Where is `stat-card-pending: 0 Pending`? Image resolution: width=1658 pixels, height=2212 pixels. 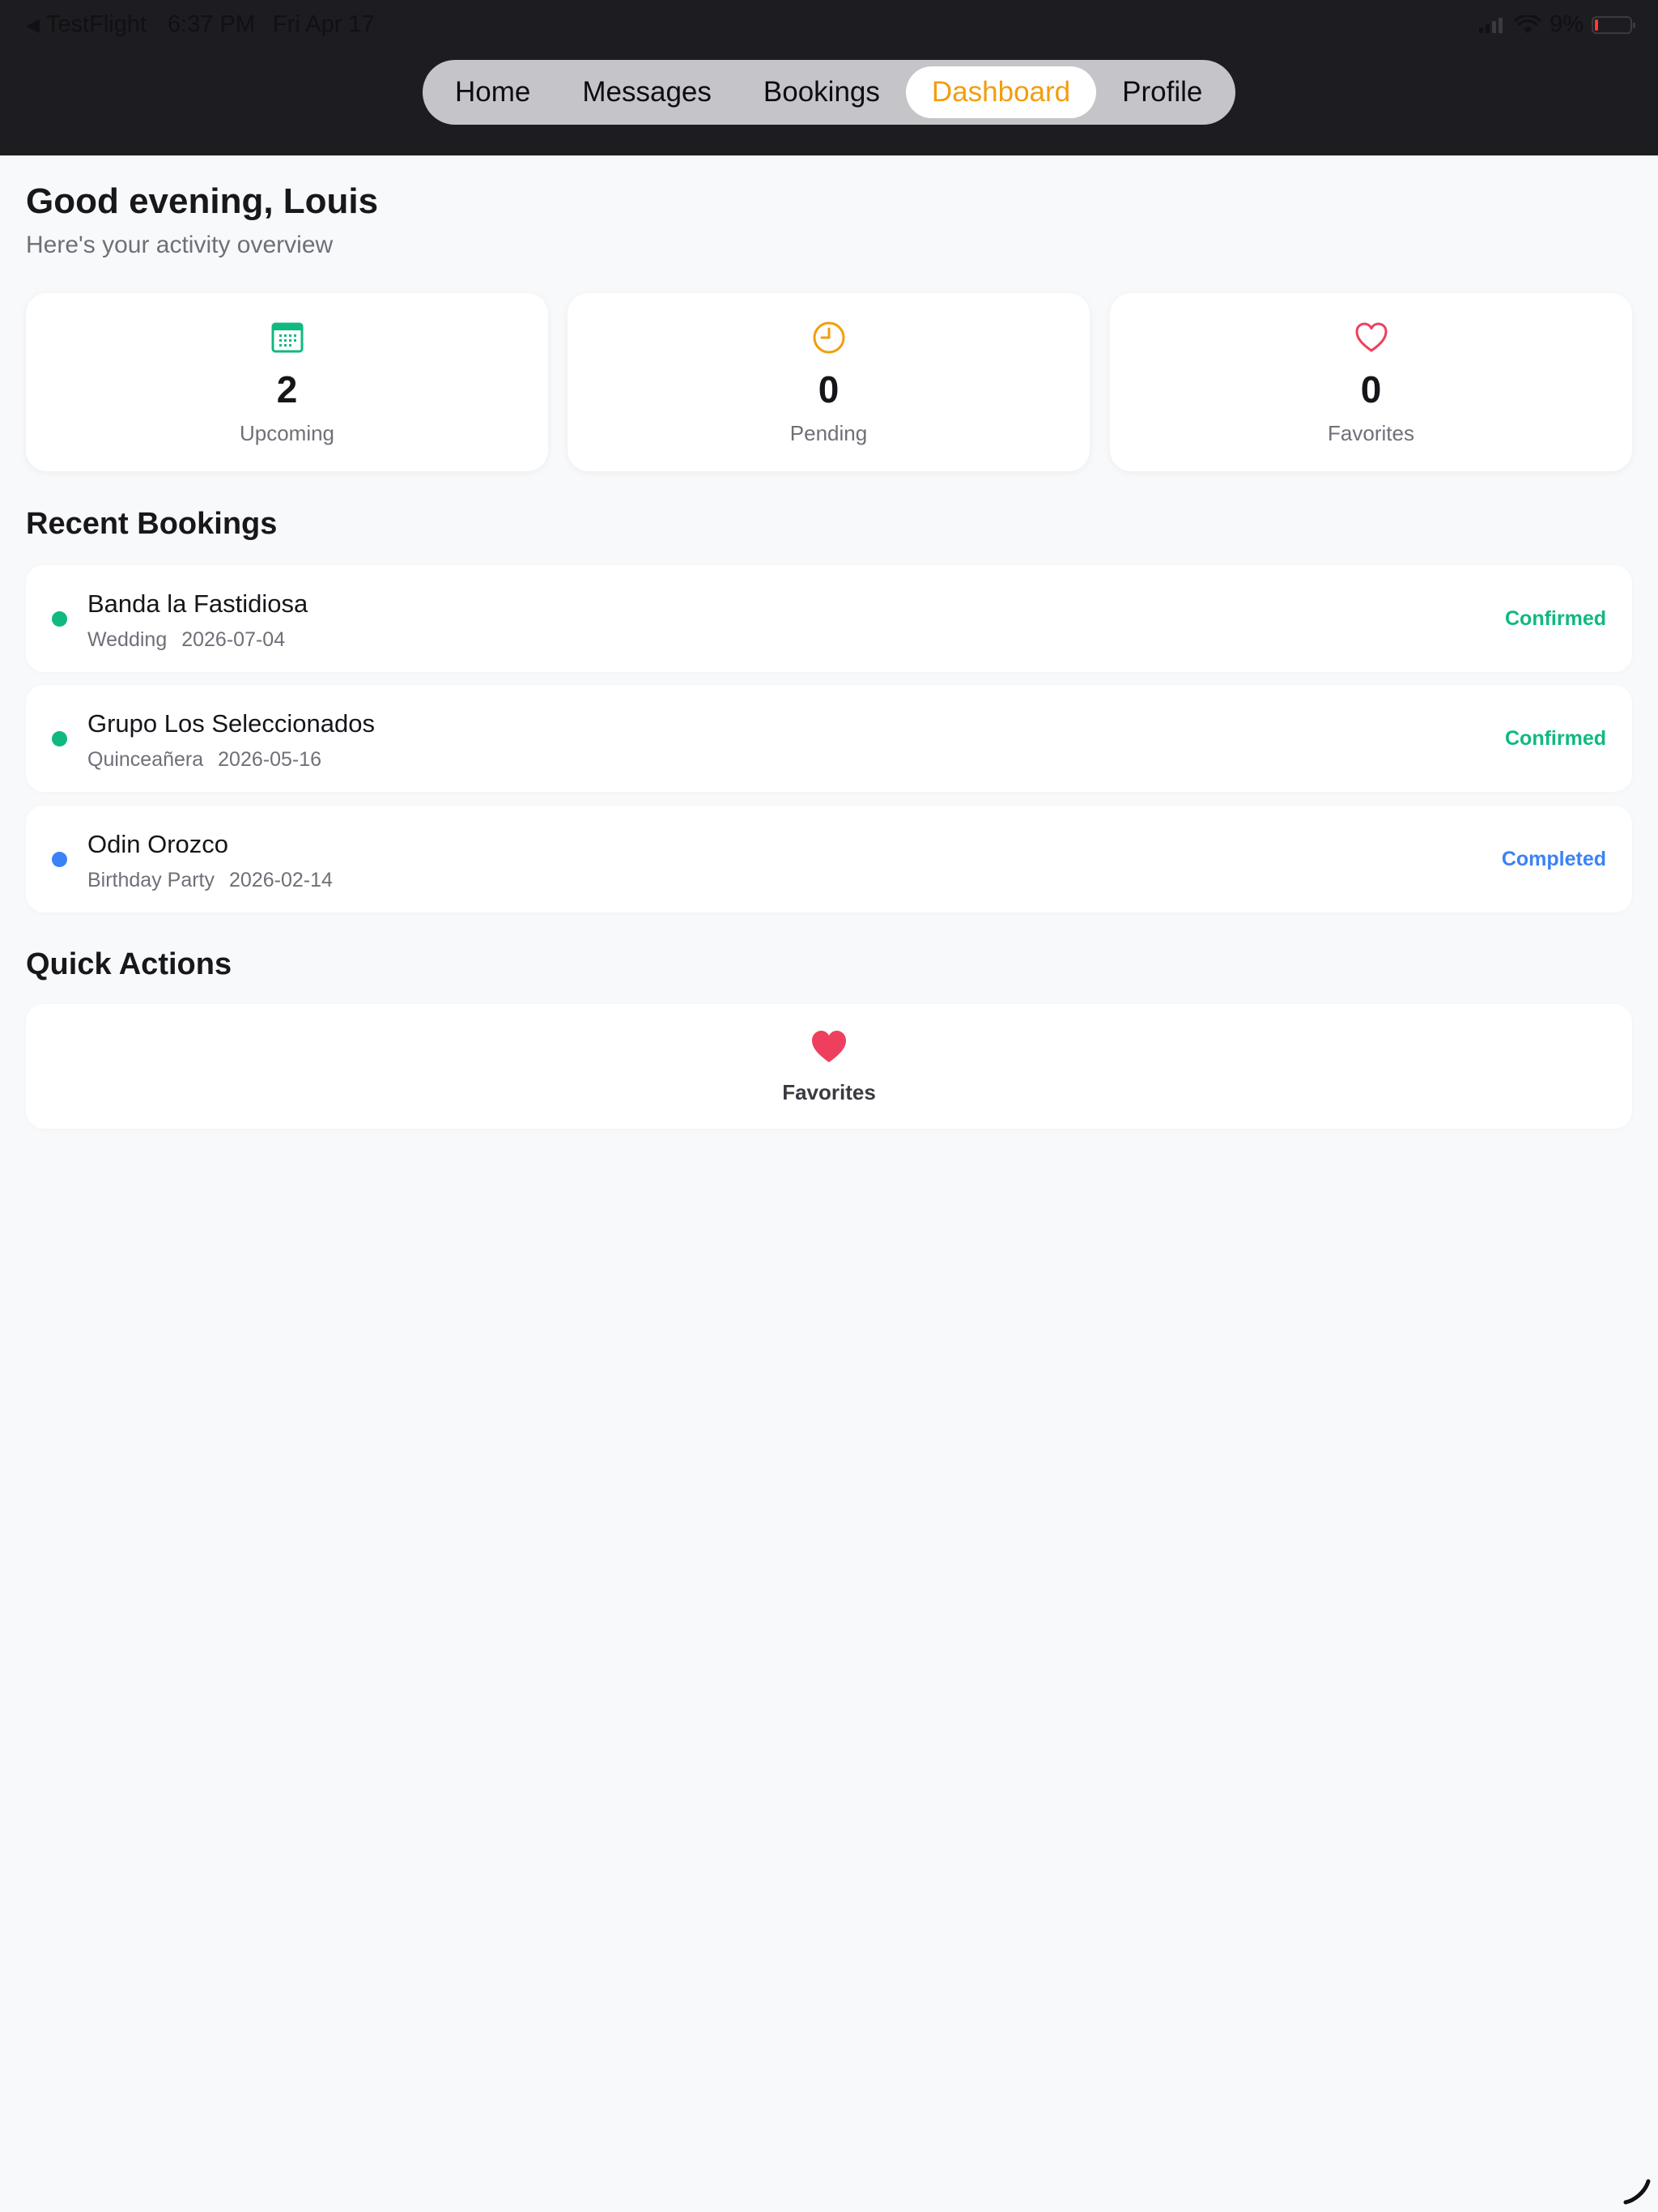
stat-card-pending: 0 Pending is located at coordinates (829, 382).